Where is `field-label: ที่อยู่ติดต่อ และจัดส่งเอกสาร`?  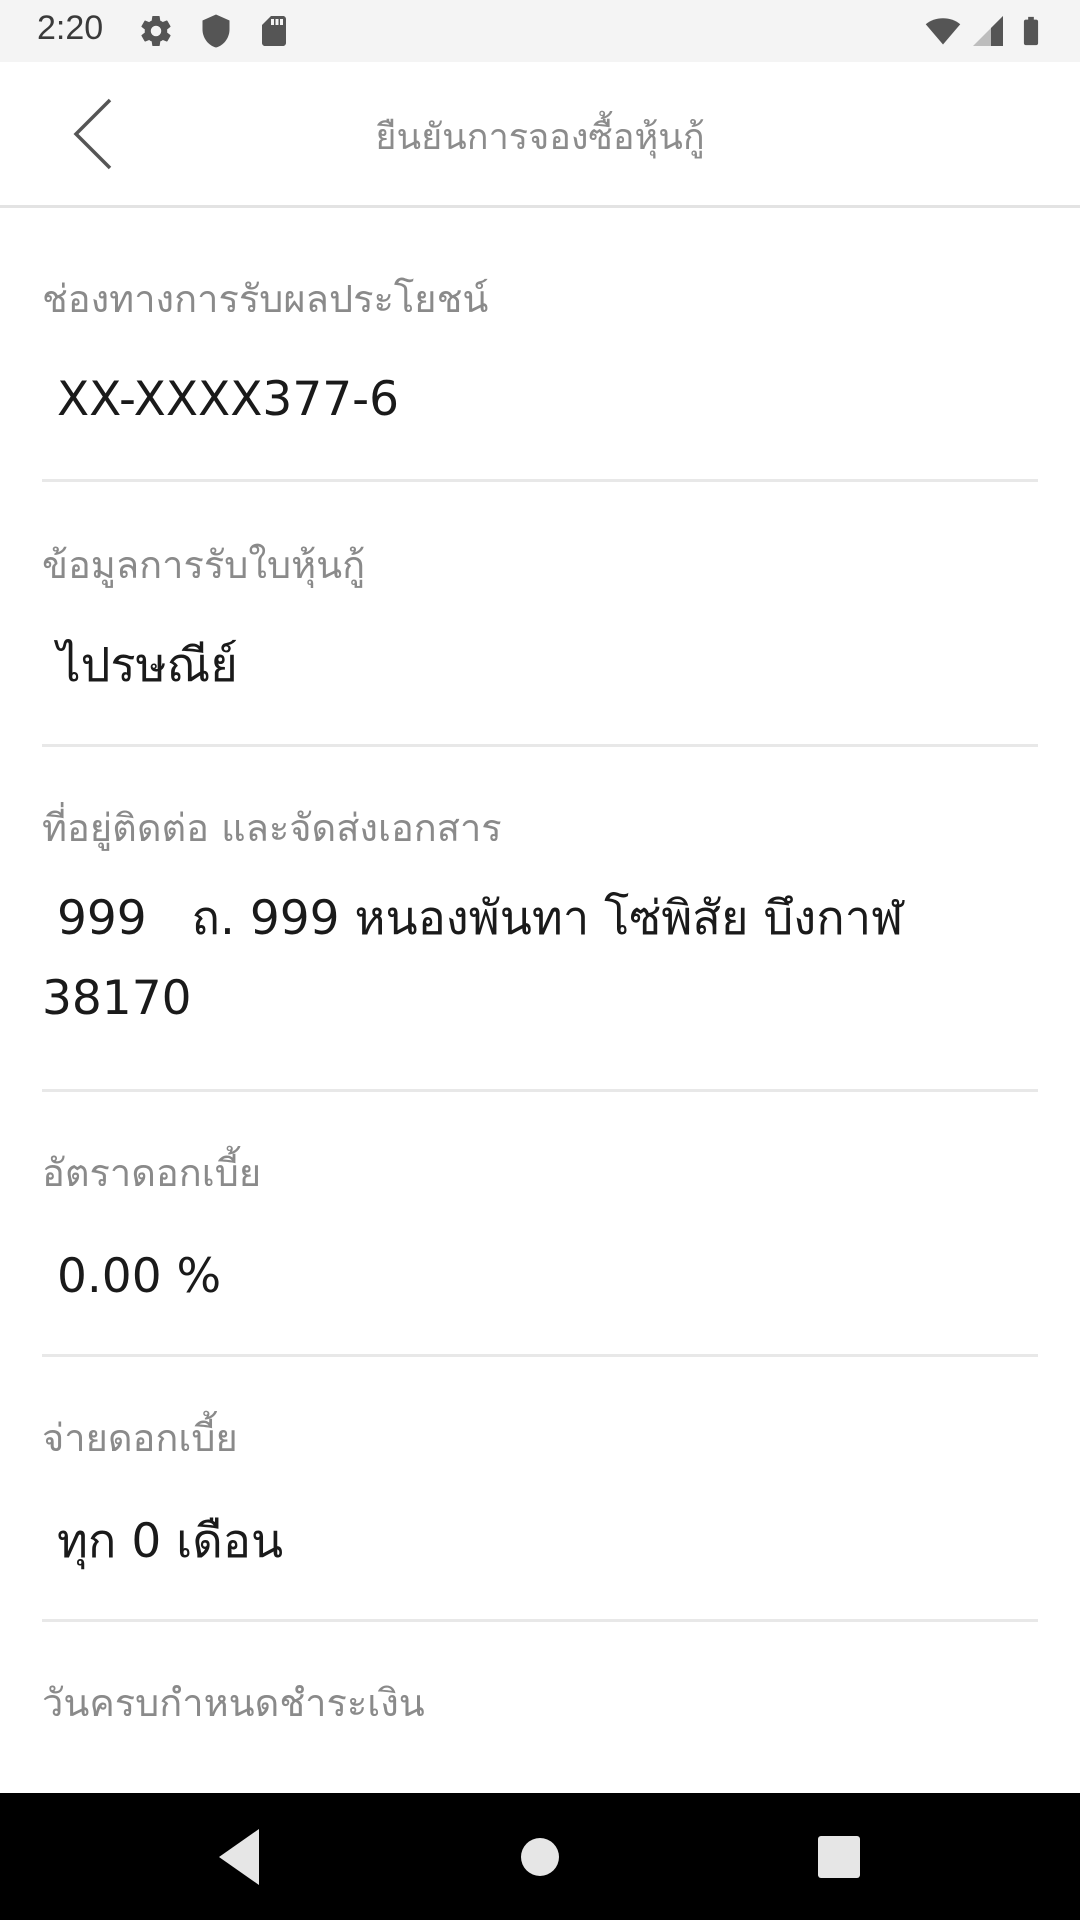 field-label: ที่อยู่ติดต่อ และจัดส่งเอกสาร is located at coordinates (272, 828).